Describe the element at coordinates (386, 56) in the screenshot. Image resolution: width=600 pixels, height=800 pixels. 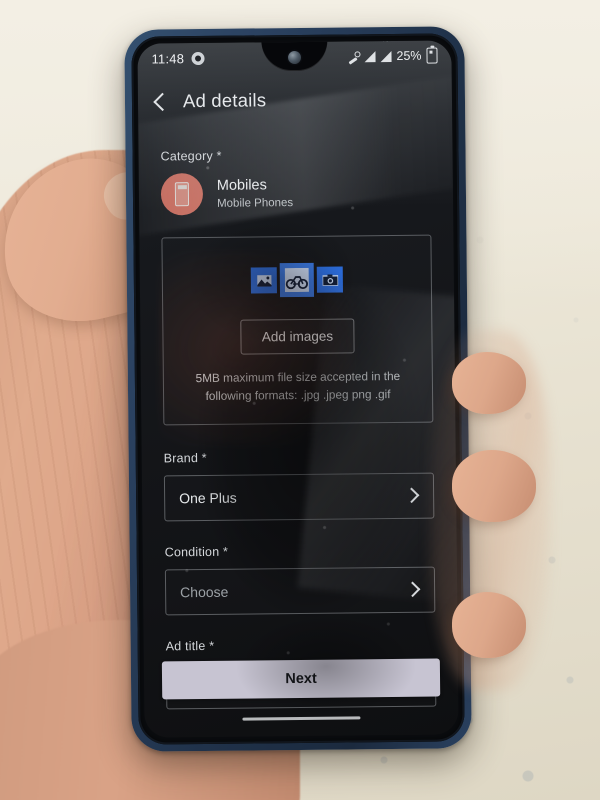
I see `signal-4g-icon` at that location.